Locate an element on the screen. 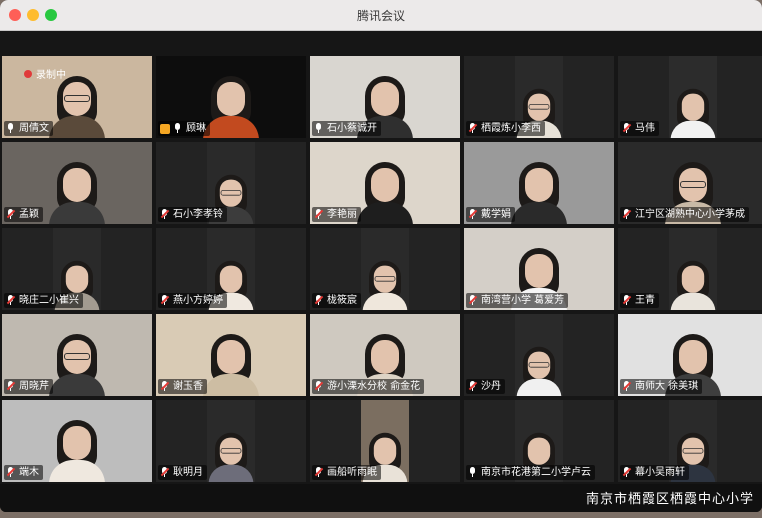  participant-name: 李艳丽 is located at coordinates (342, 214).